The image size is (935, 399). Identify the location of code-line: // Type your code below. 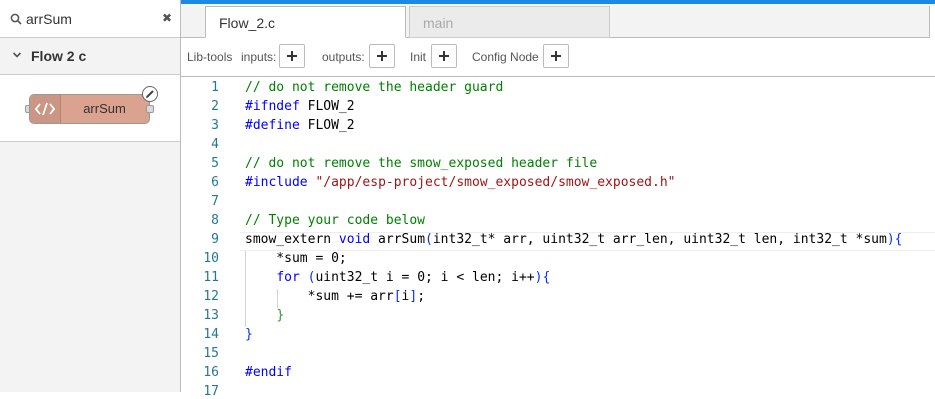
(335, 220).